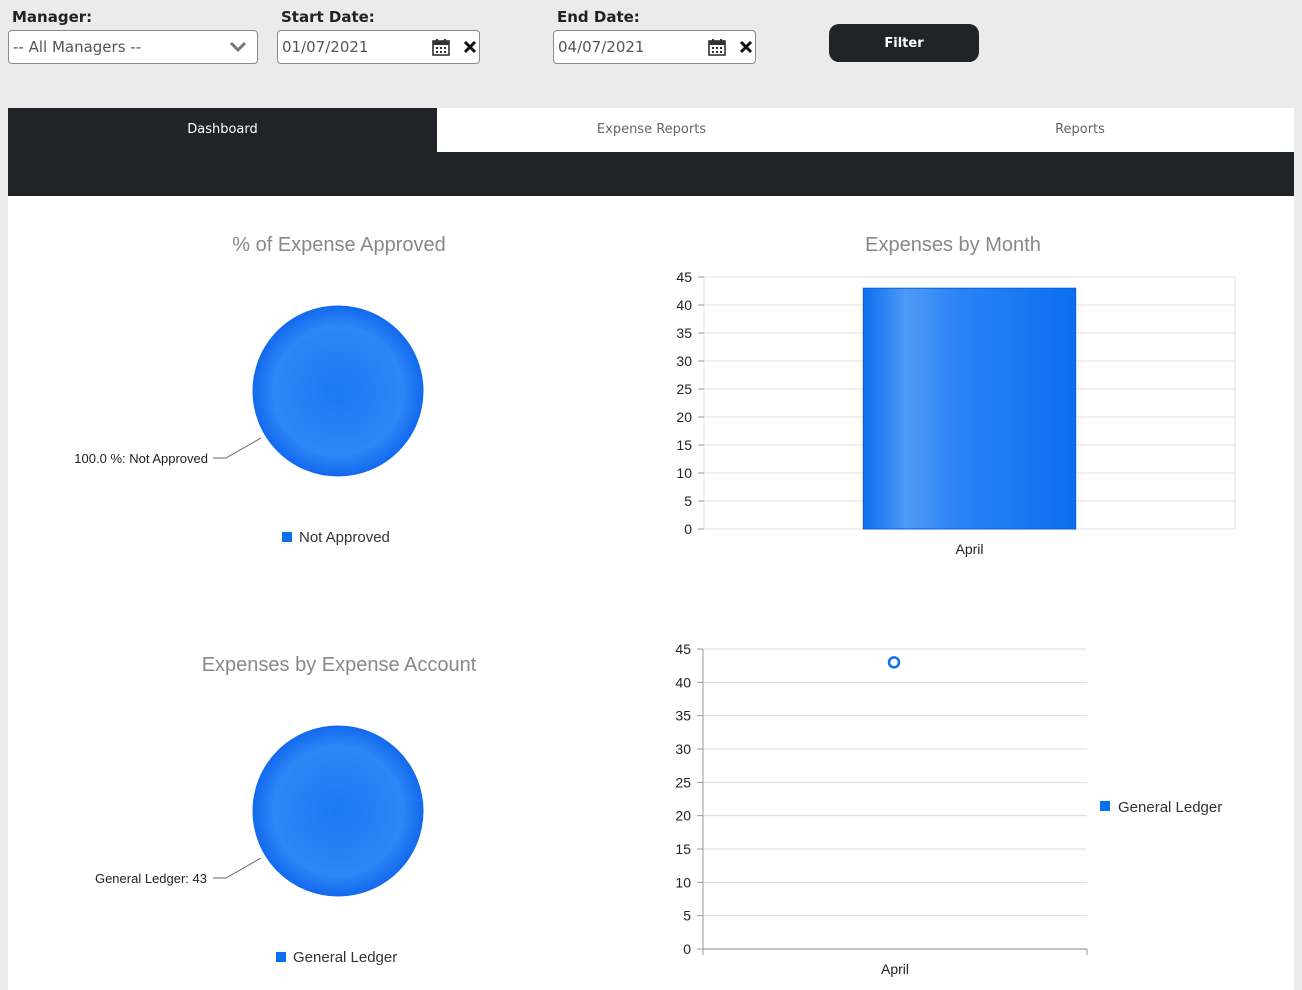 The height and width of the screenshot is (990, 1302). I want to click on pie-data-label: 100.0 %: Not Approved, so click(141, 458).